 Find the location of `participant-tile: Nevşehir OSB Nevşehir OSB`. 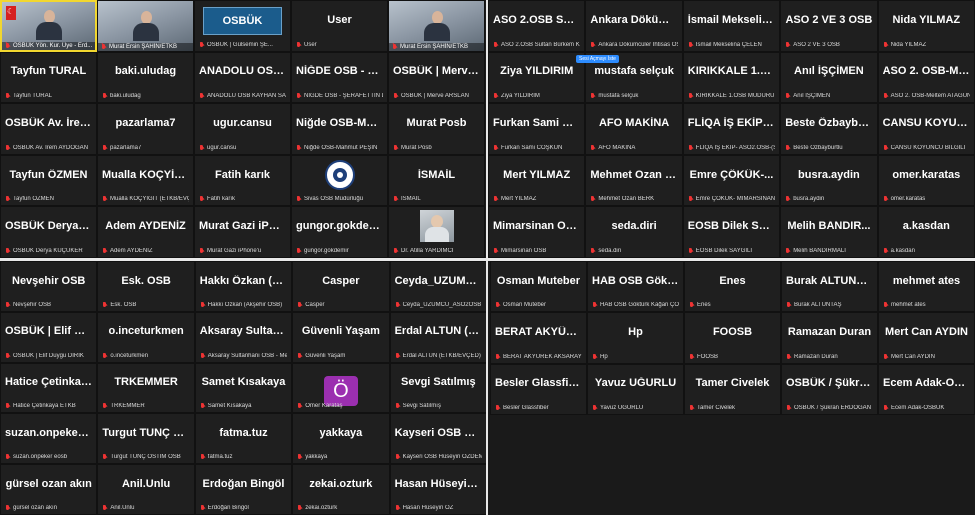

participant-tile: Nevşehir OSB Nevşehir OSB is located at coordinates (49, 286).